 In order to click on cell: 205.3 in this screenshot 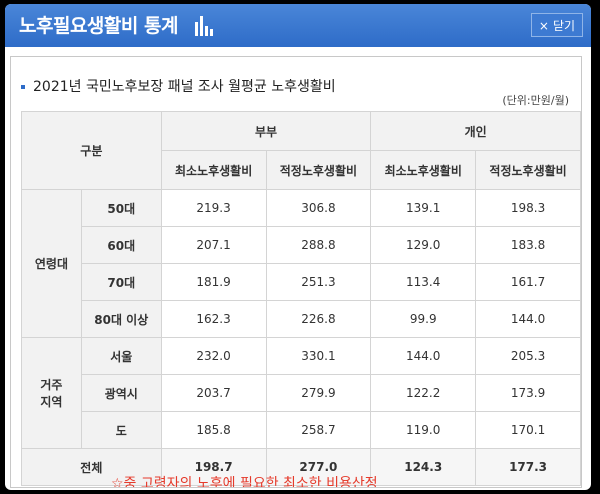, I will do `click(528, 356)`.